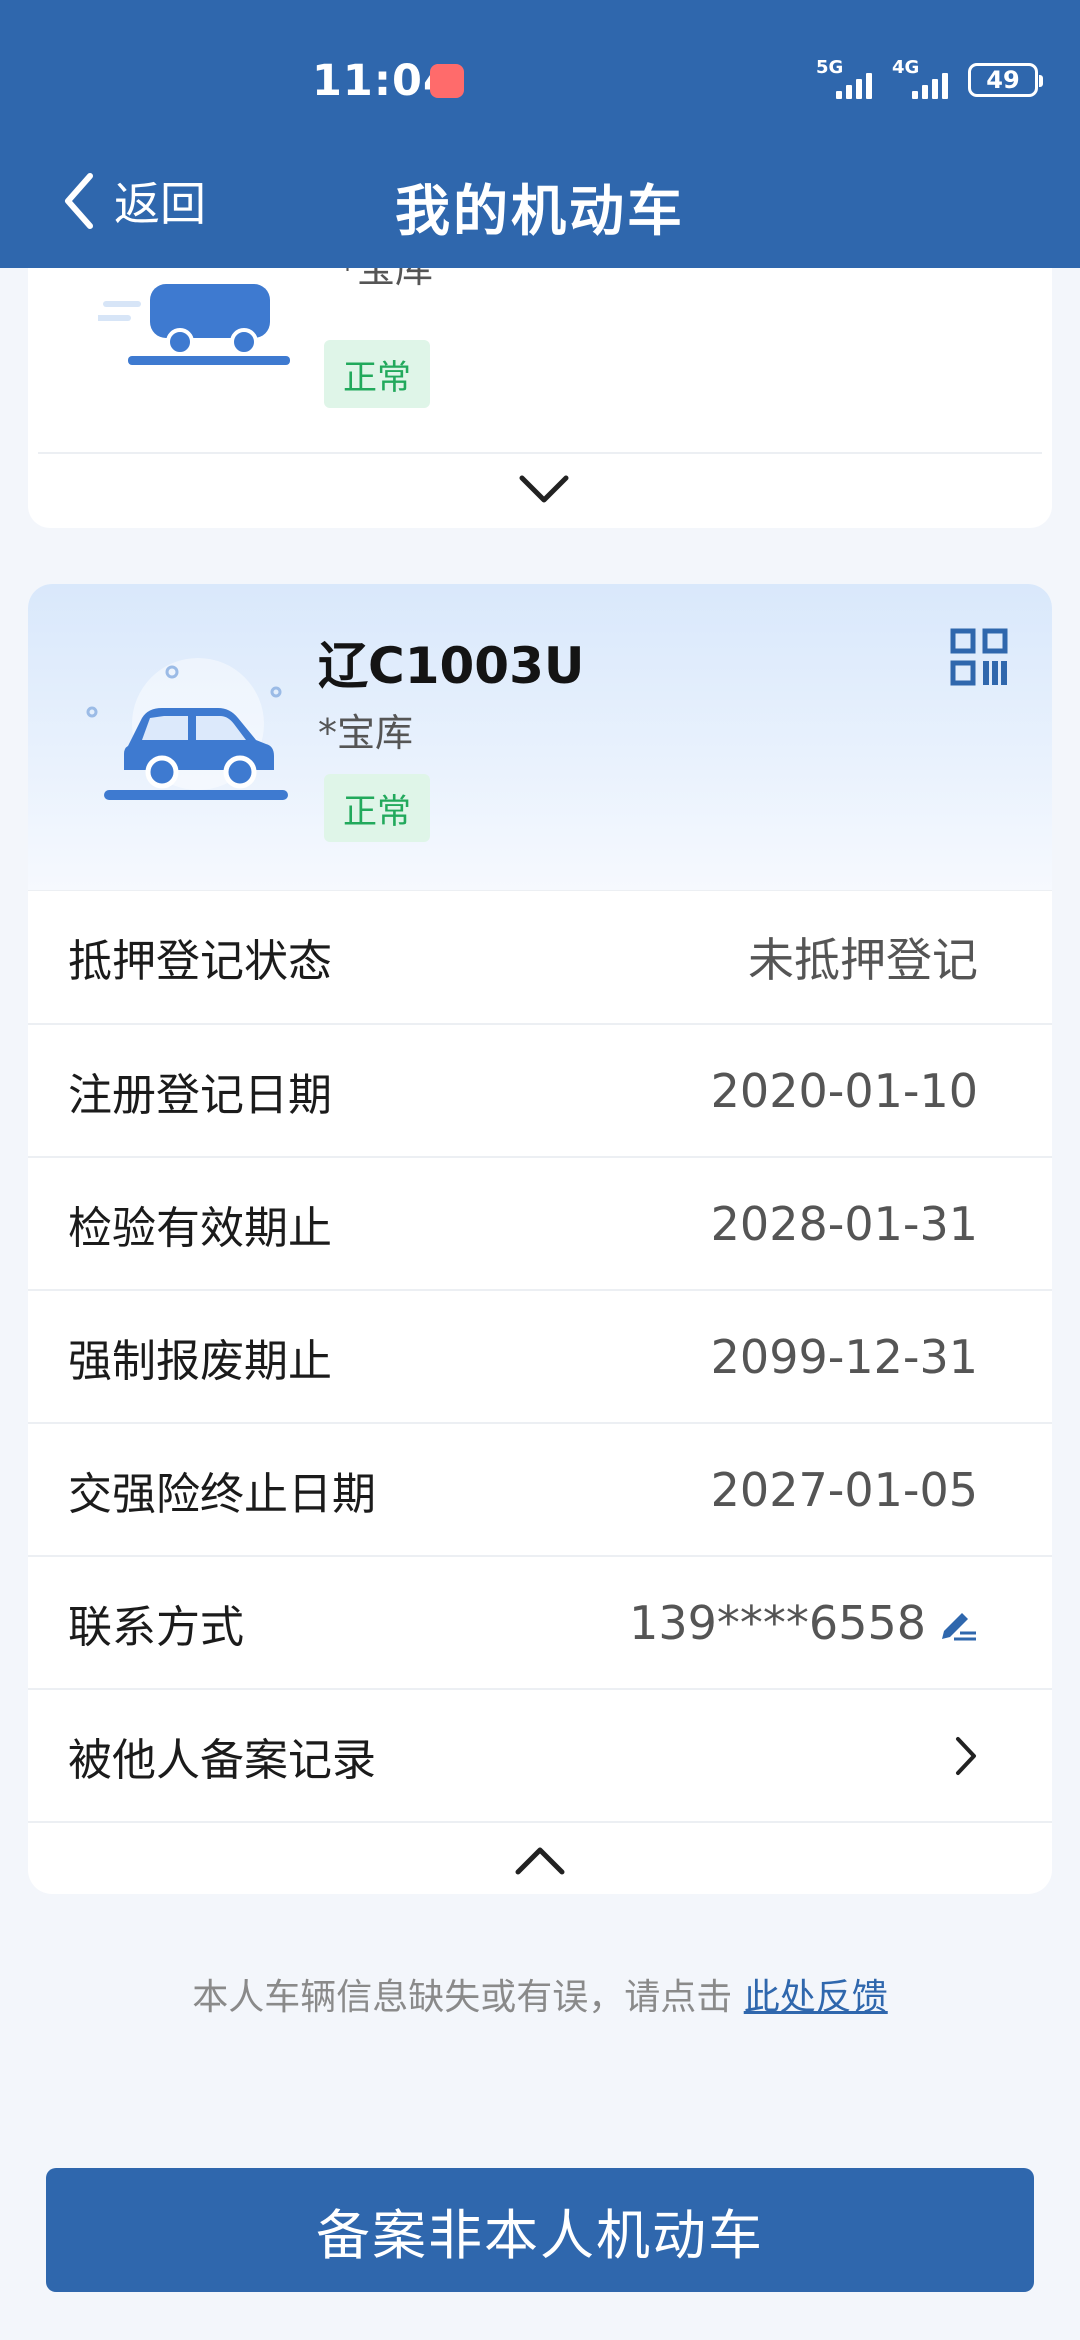  What do you see at coordinates (844, 1356) in the screenshot?
I see `row-value: 2099-12-31` at bounding box center [844, 1356].